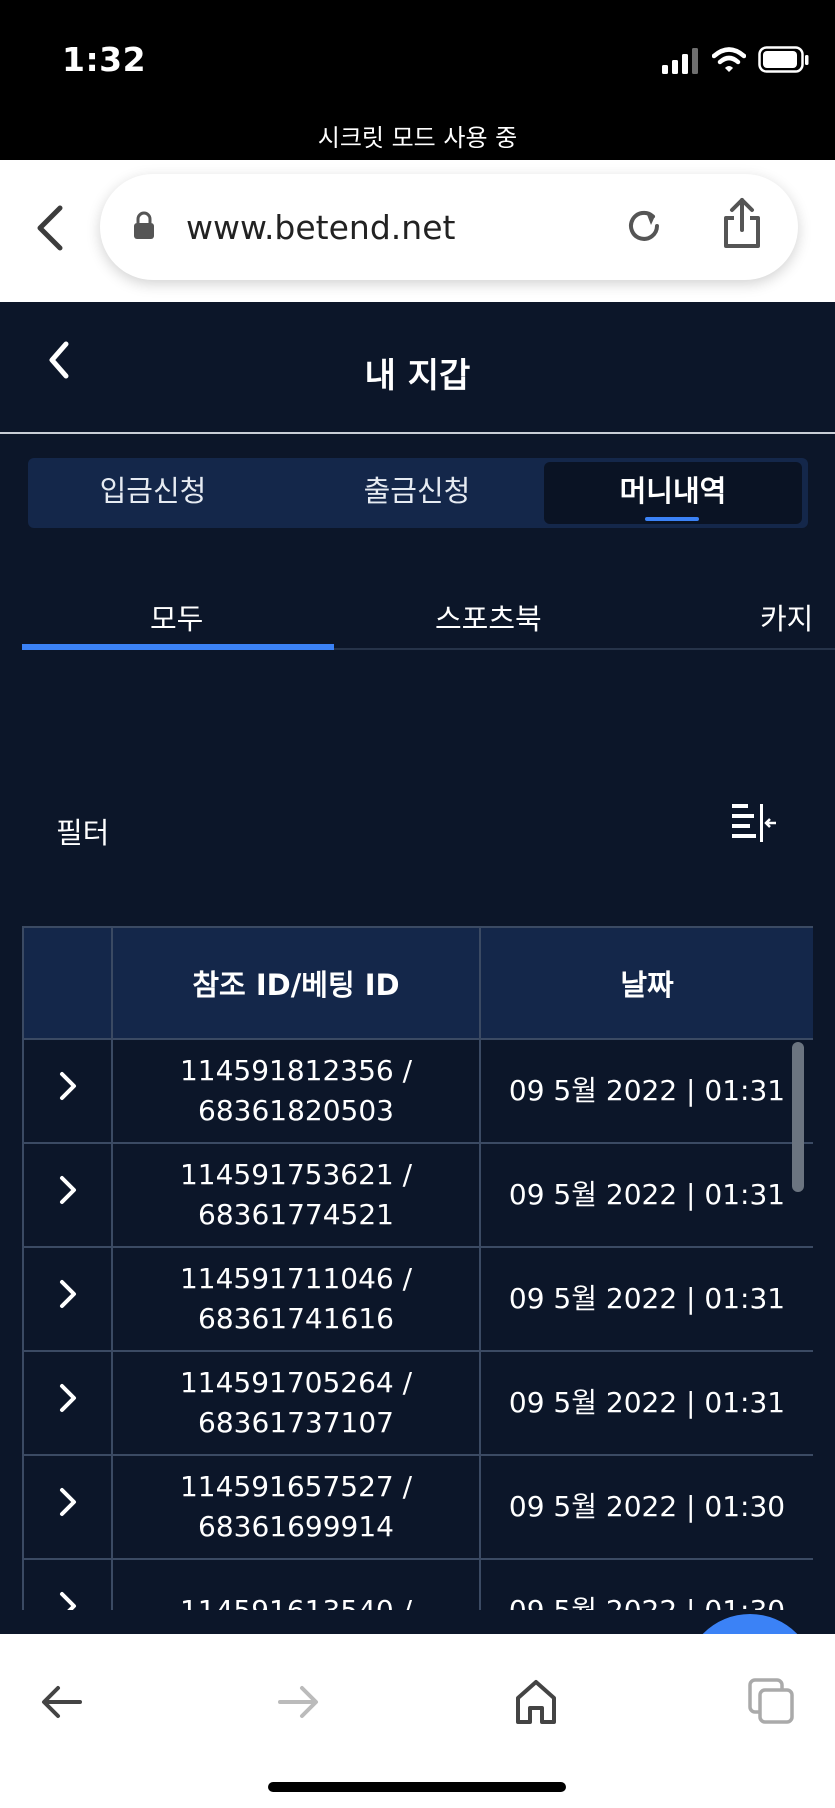 This screenshot has height=1808, width=835. What do you see at coordinates (417, 1787) in the screenshot?
I see `home-indicator` at bounding box center [417, 1787].